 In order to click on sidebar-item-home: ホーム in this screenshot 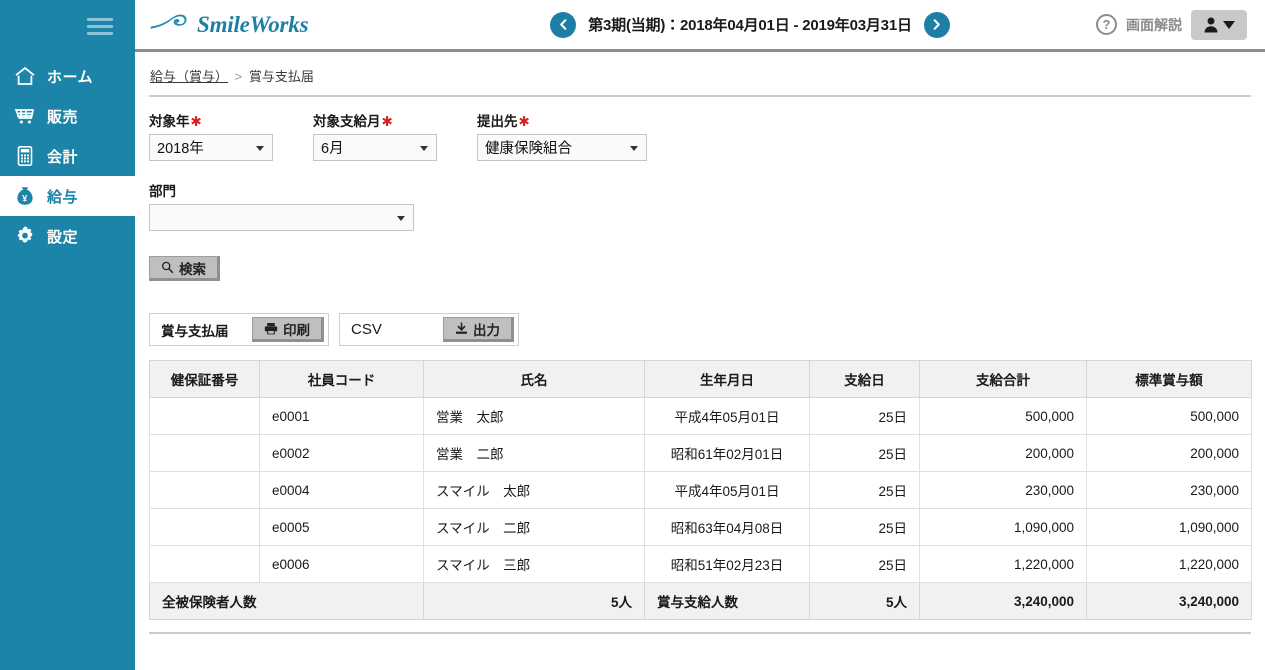, I will do `click(67, 76)`.